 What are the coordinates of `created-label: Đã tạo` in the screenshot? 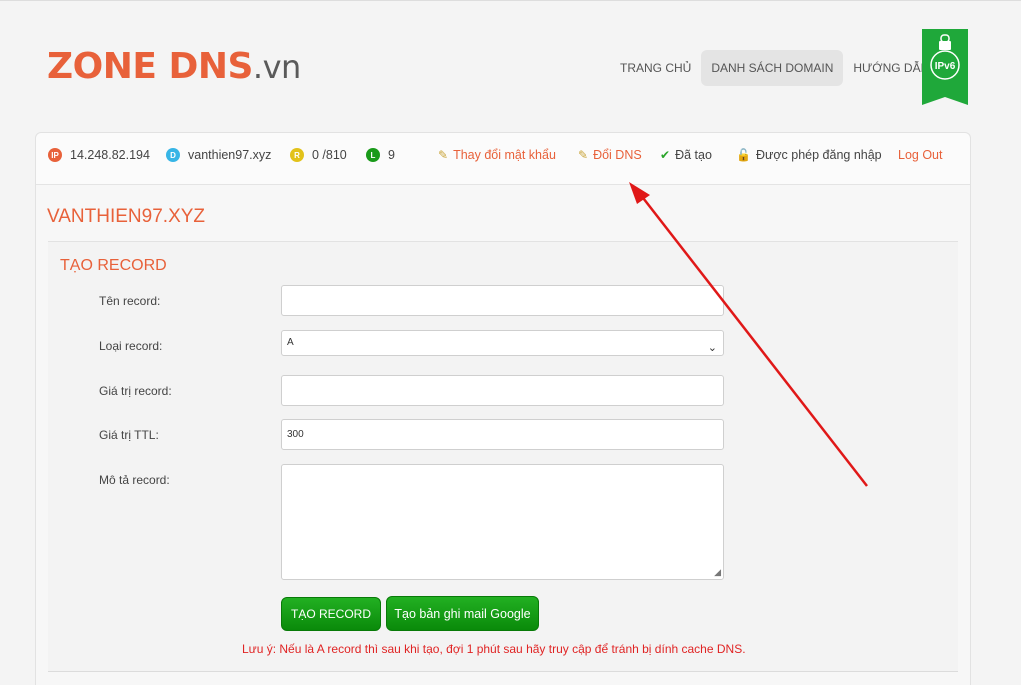 It's located at (693, 155).